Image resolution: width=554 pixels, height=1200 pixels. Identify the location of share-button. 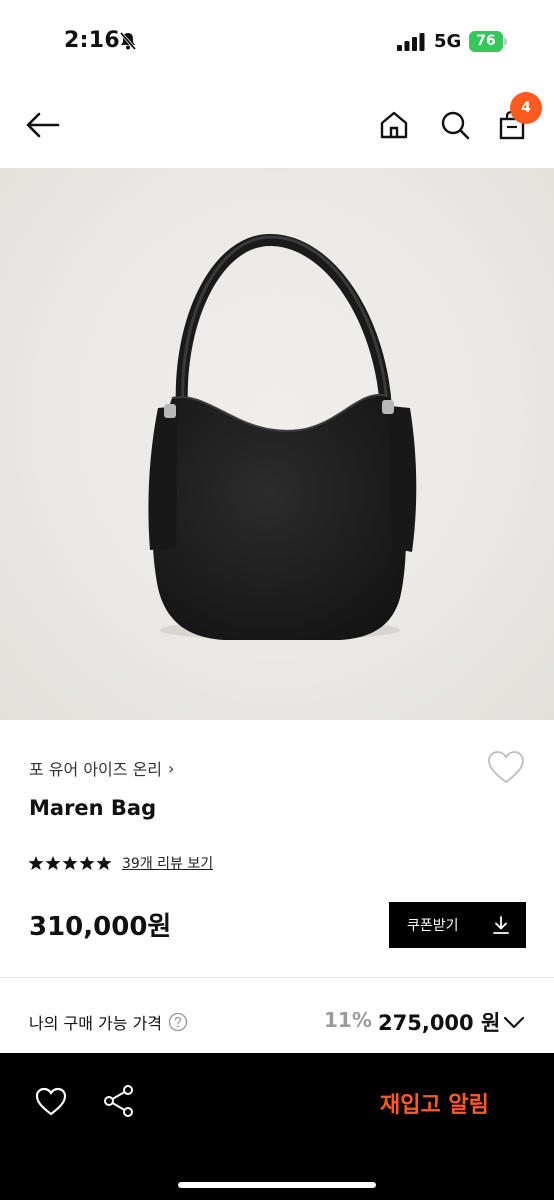
(119, 1101).